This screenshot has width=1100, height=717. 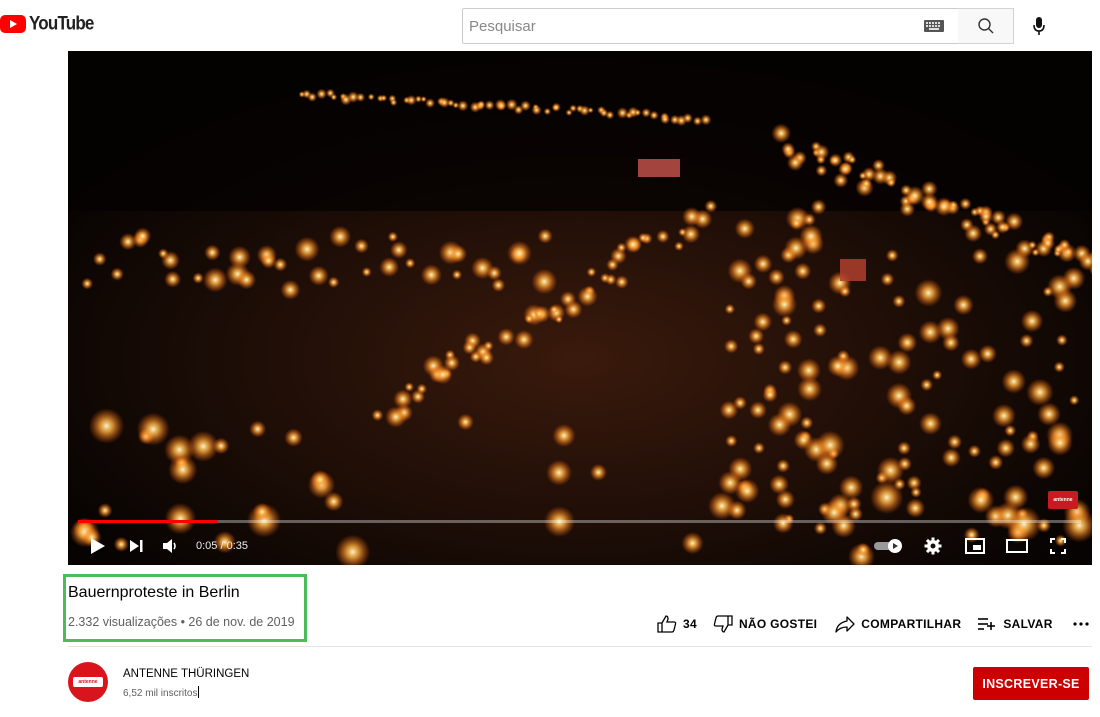 I want to click on theater-mode-button, so click(x=1017, y=546).